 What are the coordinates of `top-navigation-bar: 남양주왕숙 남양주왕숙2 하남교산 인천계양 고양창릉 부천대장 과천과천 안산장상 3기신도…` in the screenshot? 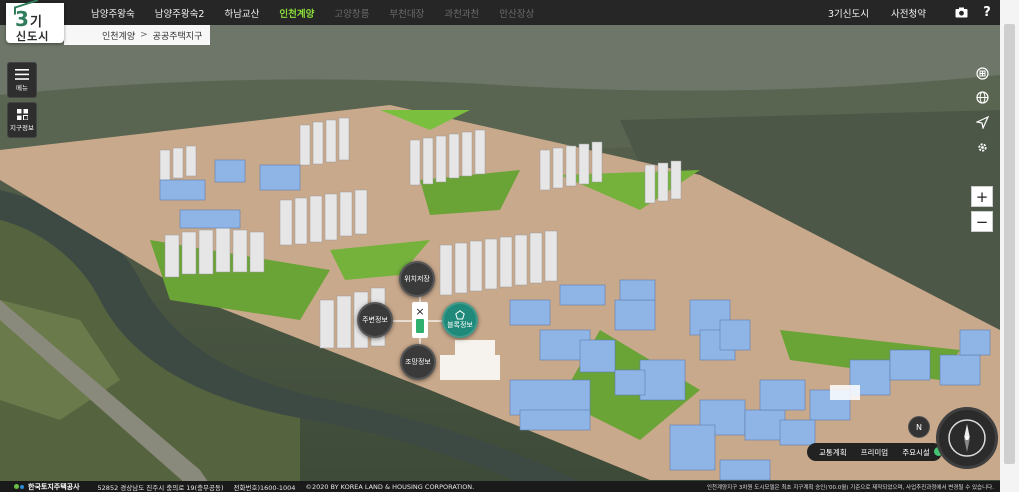 It's located at (500, 12).